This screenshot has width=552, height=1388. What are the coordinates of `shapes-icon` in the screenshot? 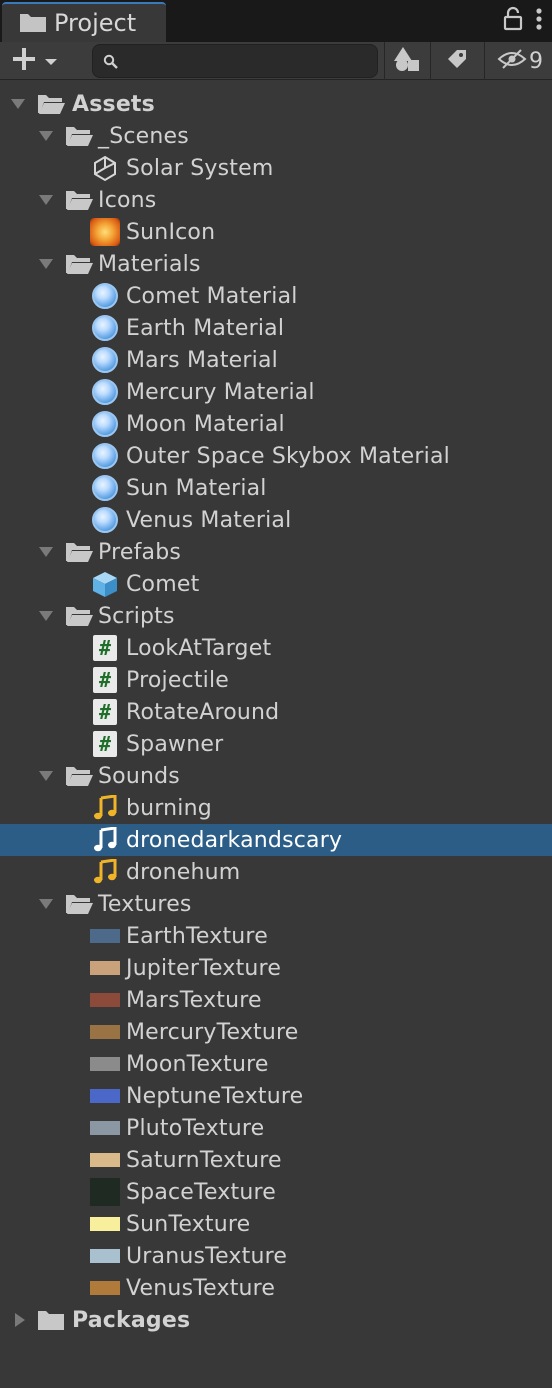 It's located at (407, 61).